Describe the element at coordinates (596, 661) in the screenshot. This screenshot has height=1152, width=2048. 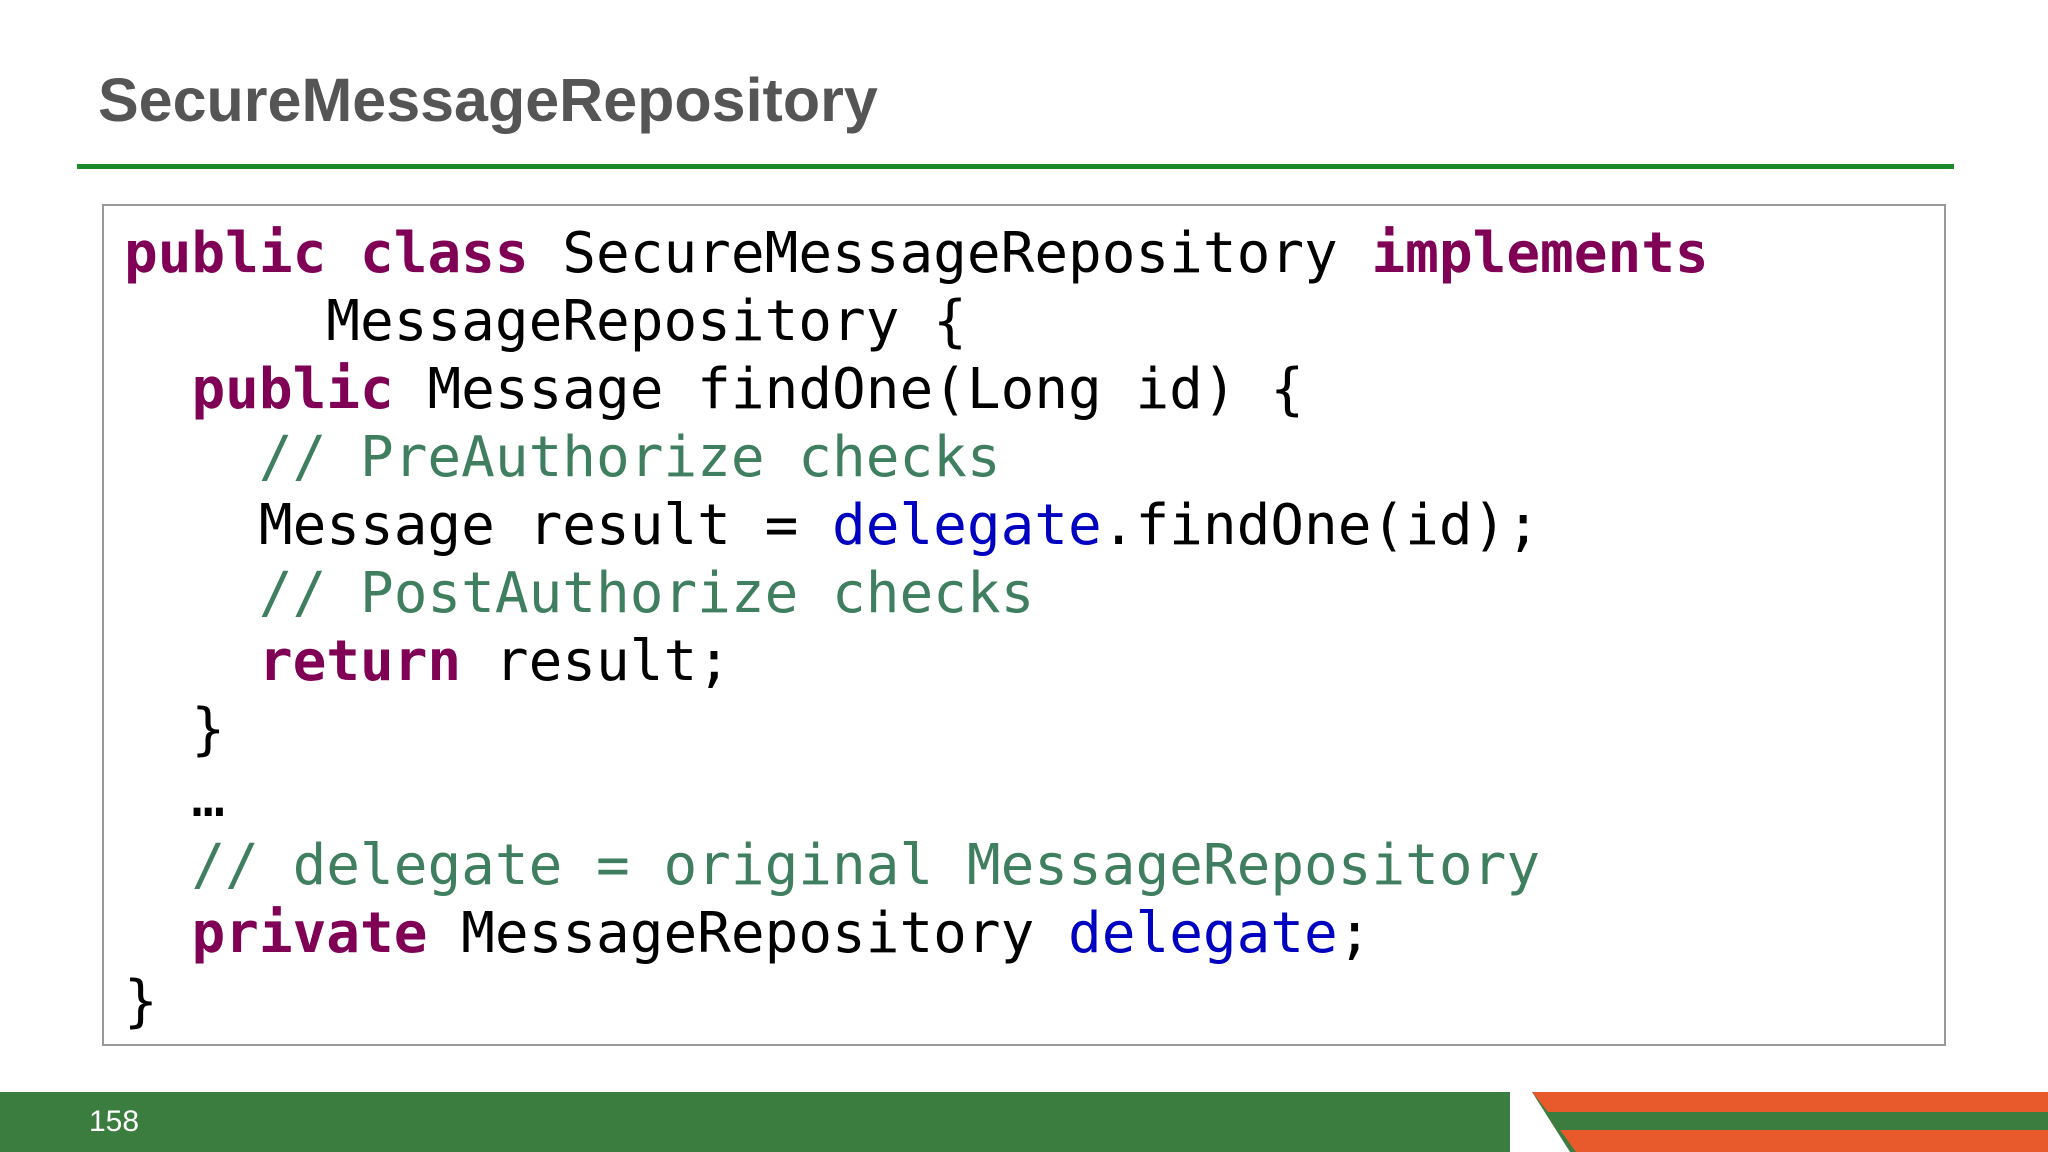
I see `code-text: result;` at that location.